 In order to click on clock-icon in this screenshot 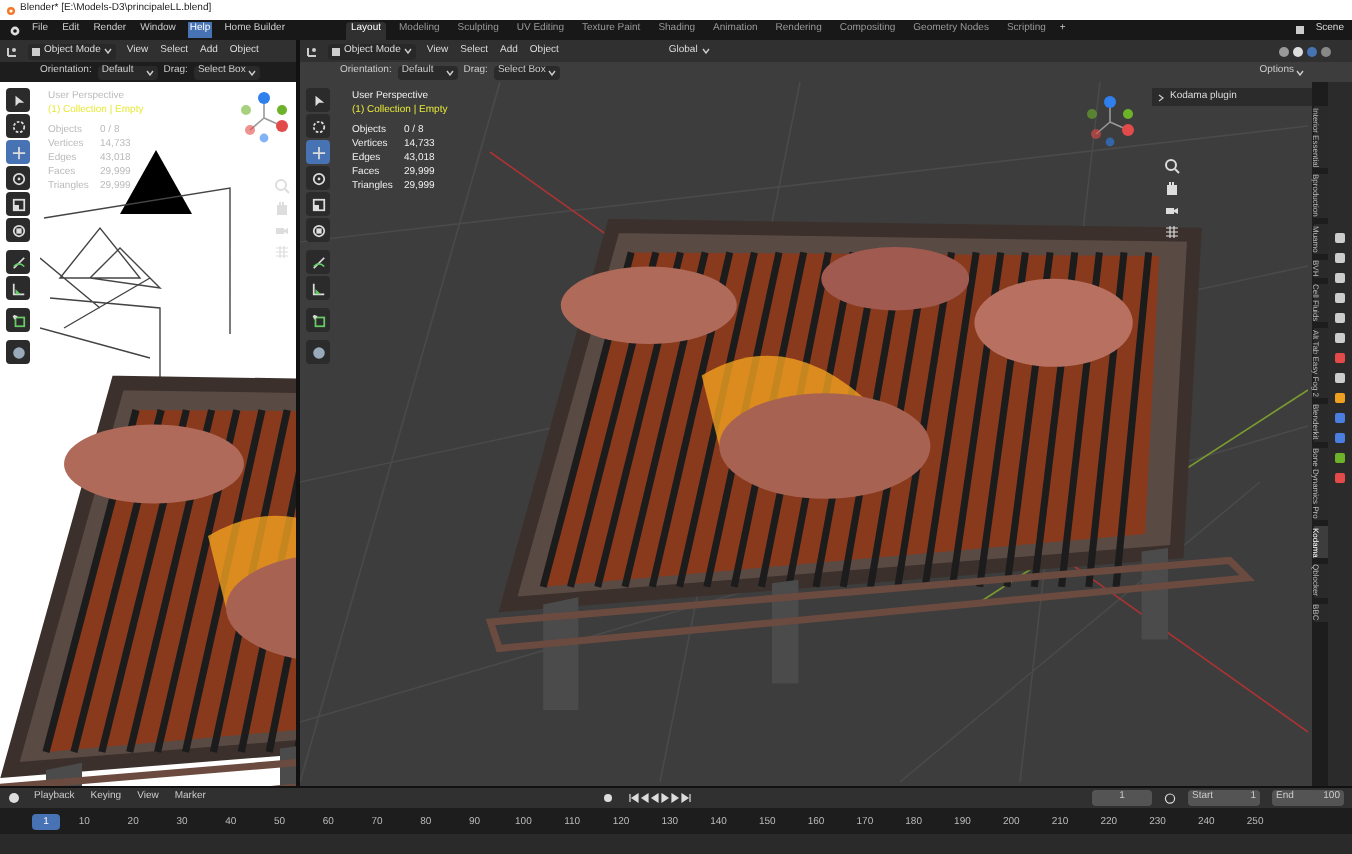, I will do `click(14, 798)`.